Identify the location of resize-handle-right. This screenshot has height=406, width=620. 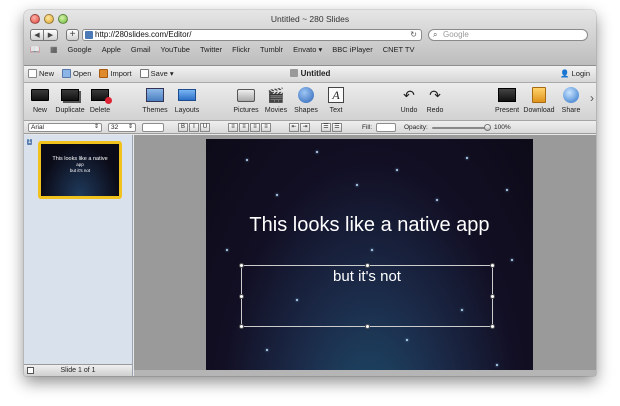
(492, 296).